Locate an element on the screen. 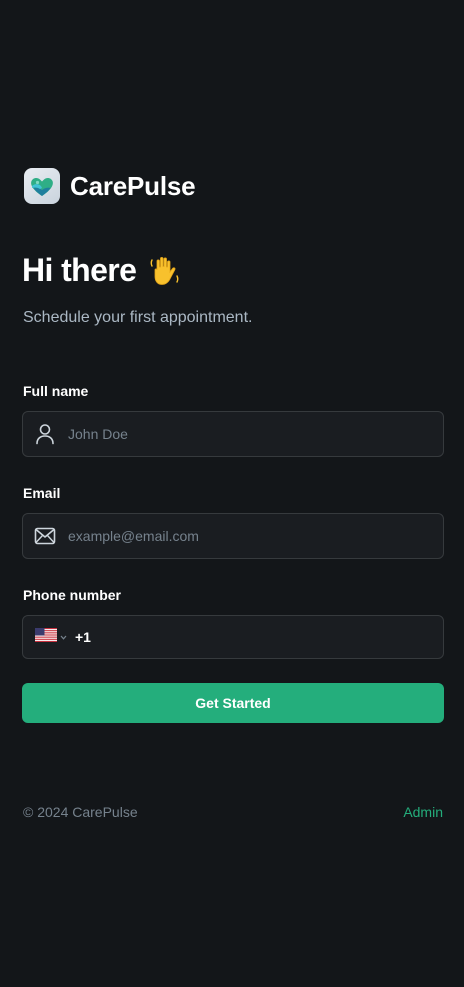  waving-hand-icon is located at coordinates (165, 271).